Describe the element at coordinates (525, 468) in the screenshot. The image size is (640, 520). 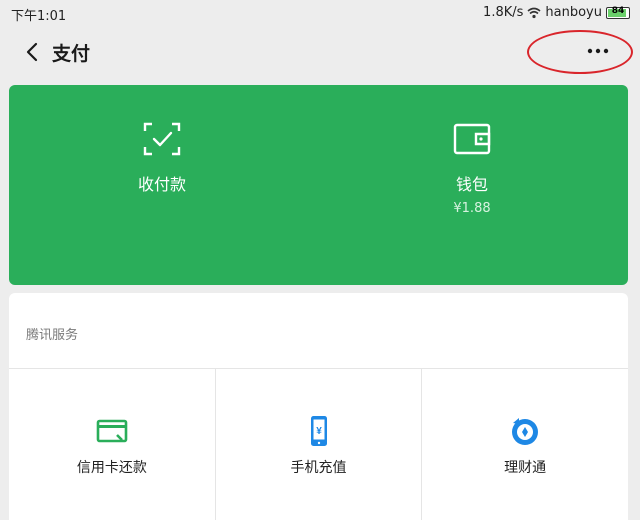
I see `service-label: 理财通` at that location.